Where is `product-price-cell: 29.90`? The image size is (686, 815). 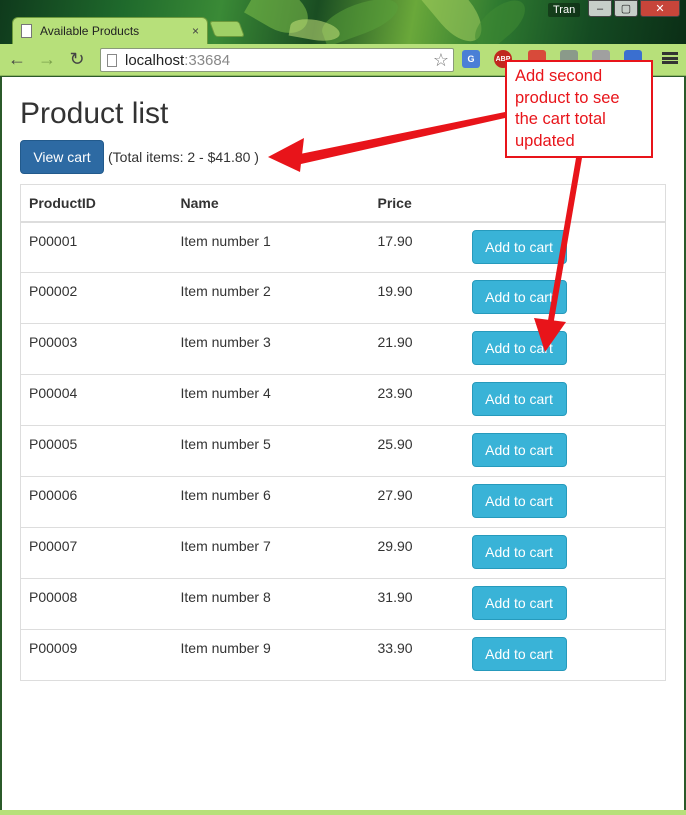
product-price-cell: 29.90 is located at coordinates (416, 553).